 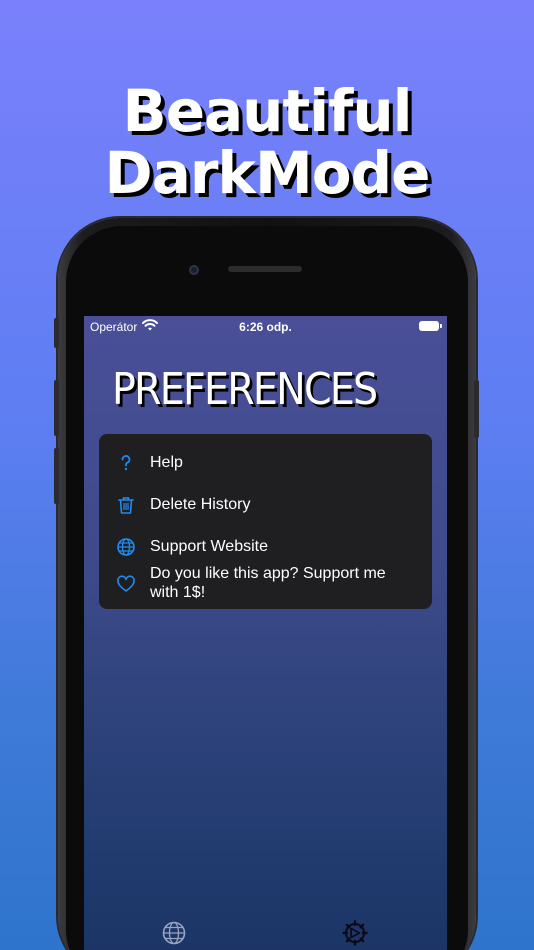 What do you see at coordinates (126, 505) in the screenshot?
I see `trash-icon` at bounding box center [126, 505].